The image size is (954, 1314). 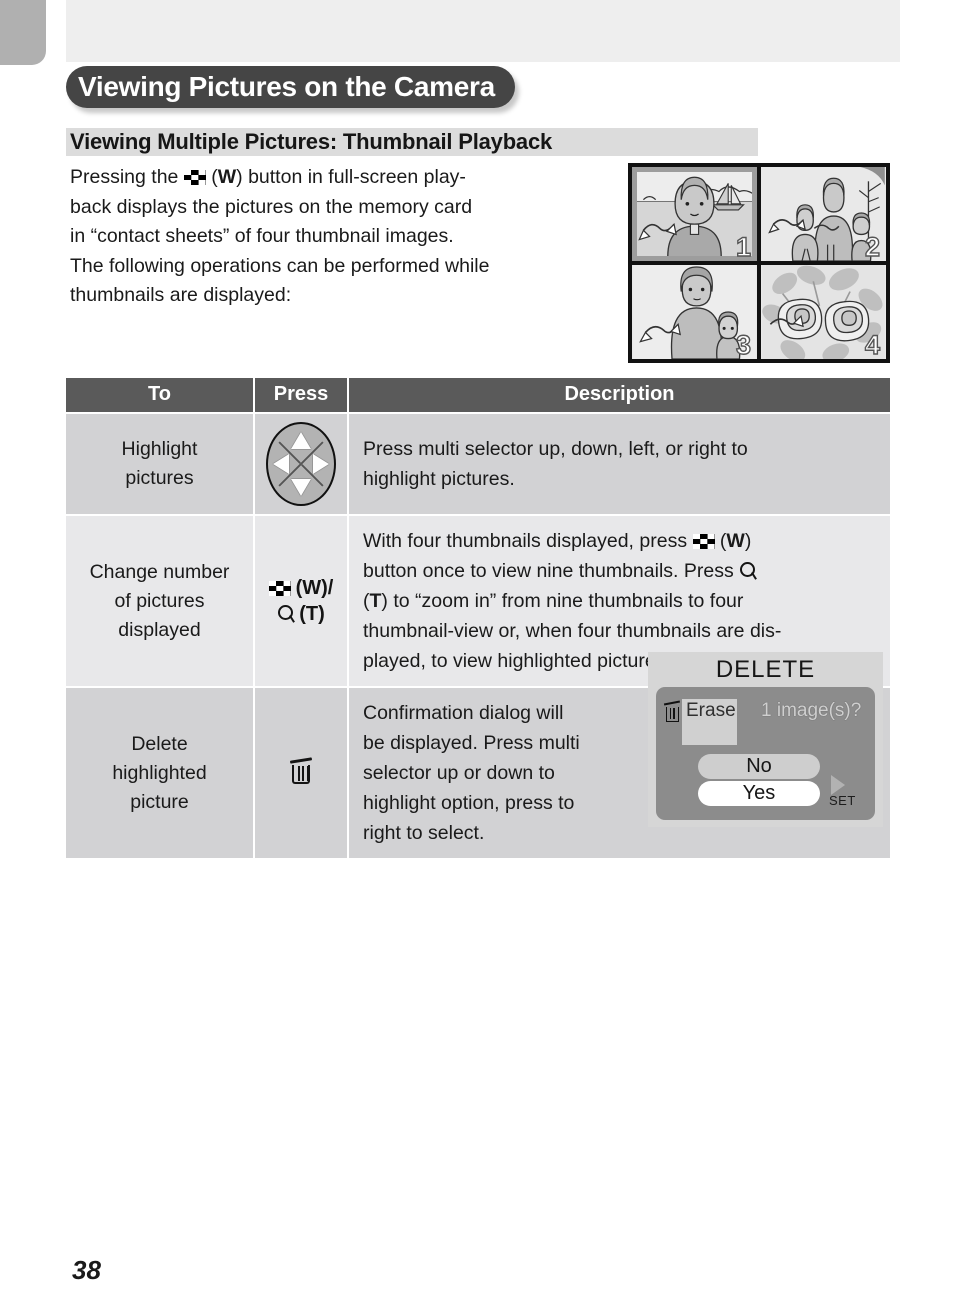 What do you see at coordinates (759, 793) in the screenshot?
I see `dialog-yes-button: Yes` at bounding box center [759, 793].